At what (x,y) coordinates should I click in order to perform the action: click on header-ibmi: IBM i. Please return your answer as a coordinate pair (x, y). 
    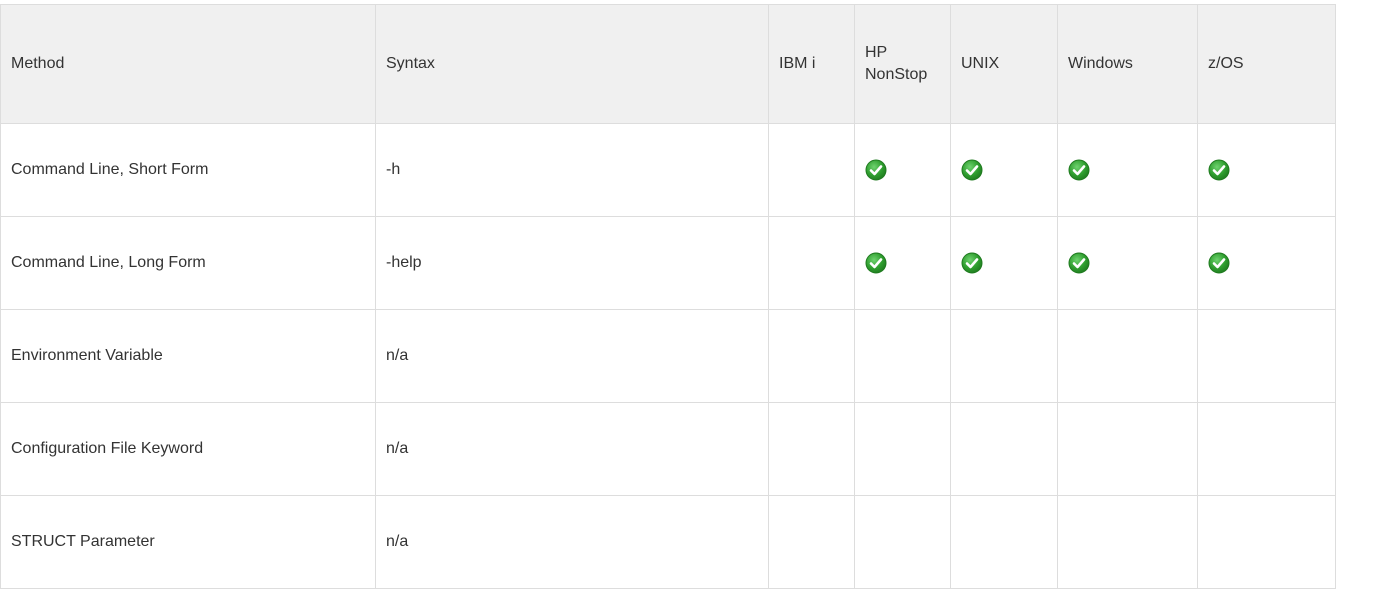
    Looking at the image, I should click on (811, 64).